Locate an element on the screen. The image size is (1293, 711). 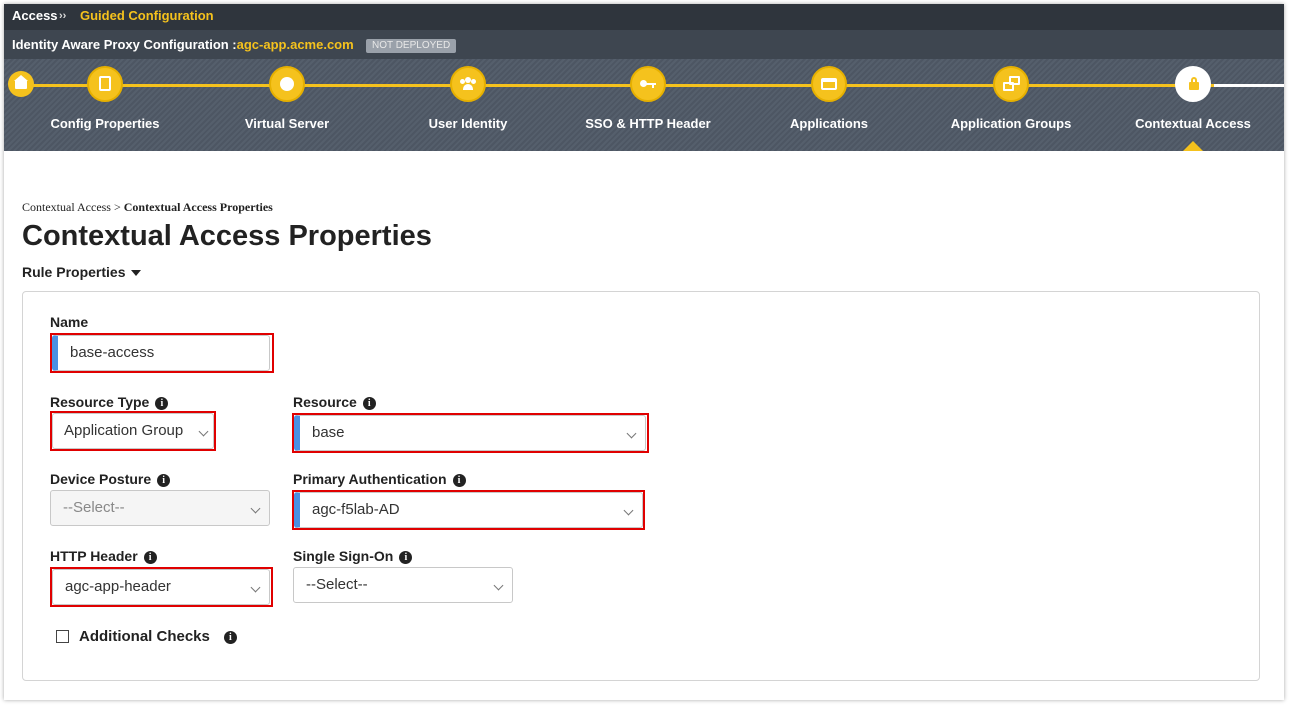
wizard-step-label: Virtual Server is located at coordinates (287, 123).